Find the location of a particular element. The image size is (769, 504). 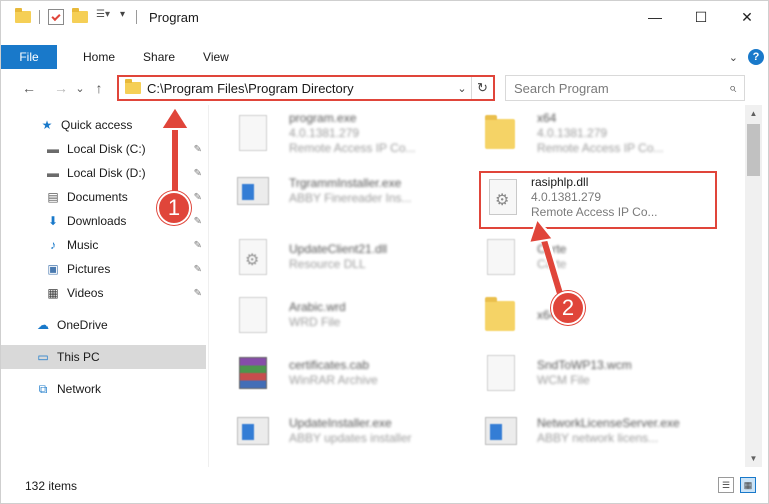

tiles-view-icon: ▦ is located at coordinates (748, 485).